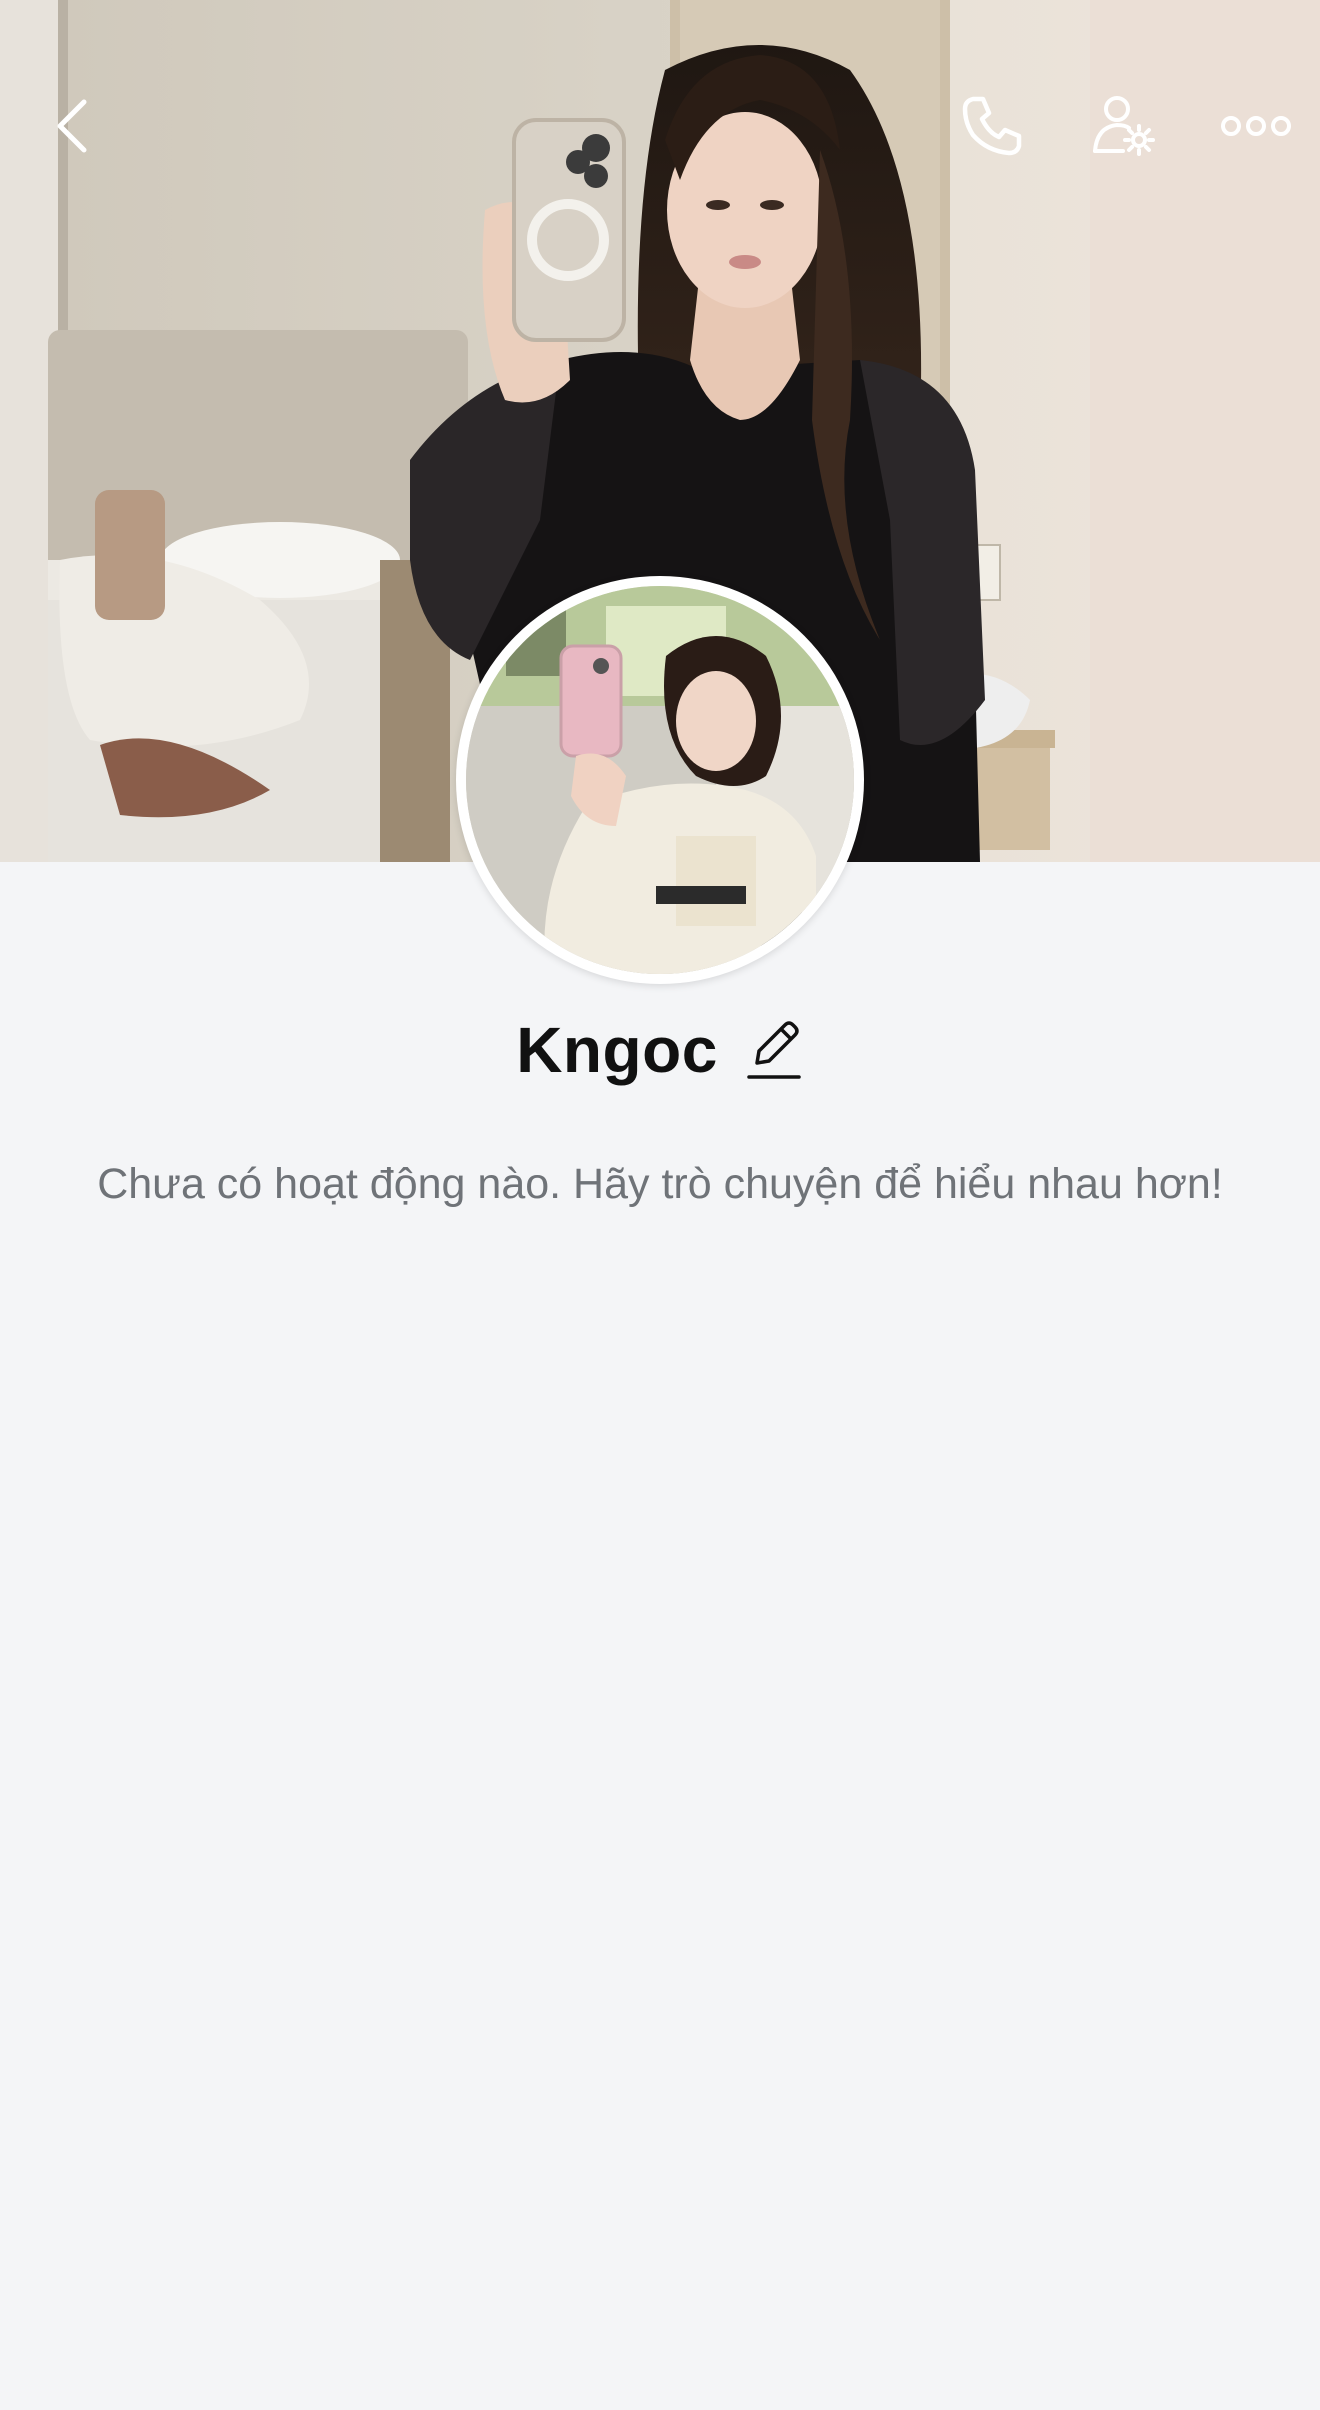  I want to click on avatar, so click(660, 780).